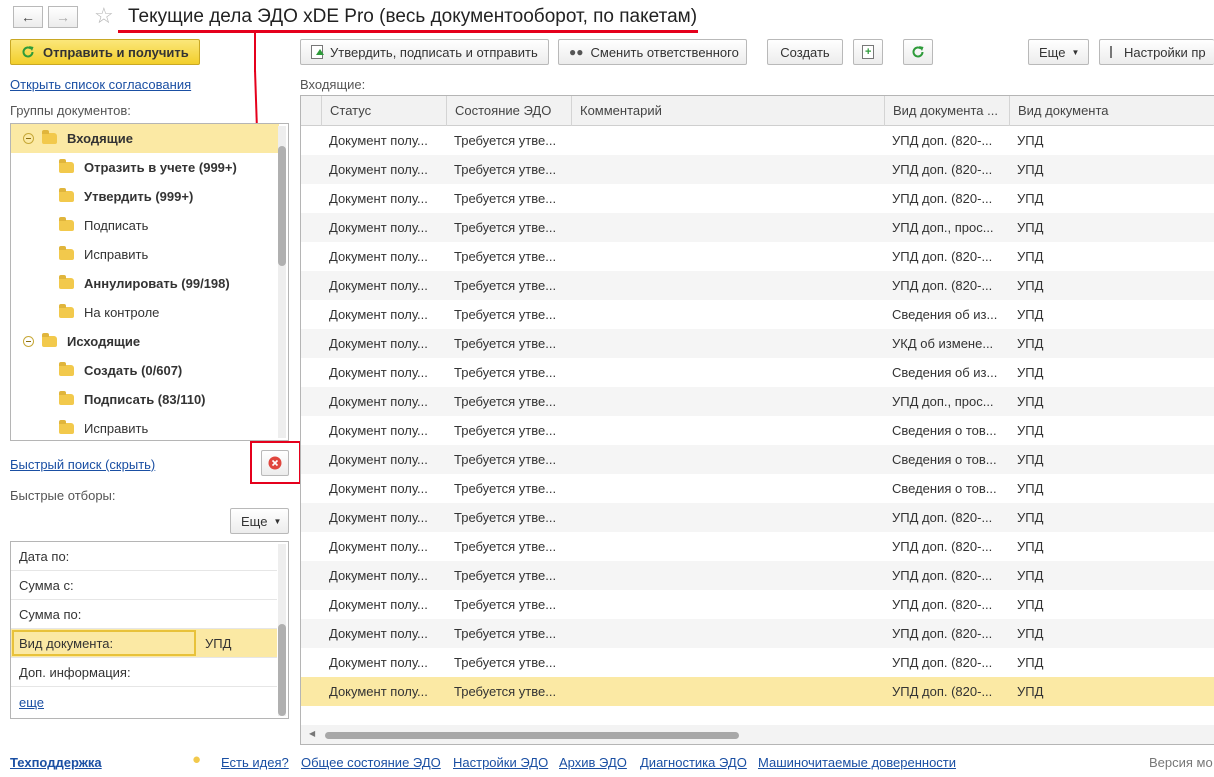  What do you see at coordinates (82, 464) in the screenshot?
I see `quick-search-link: Быстрый поиск (скрыть)` at bounding box center [82, 464].